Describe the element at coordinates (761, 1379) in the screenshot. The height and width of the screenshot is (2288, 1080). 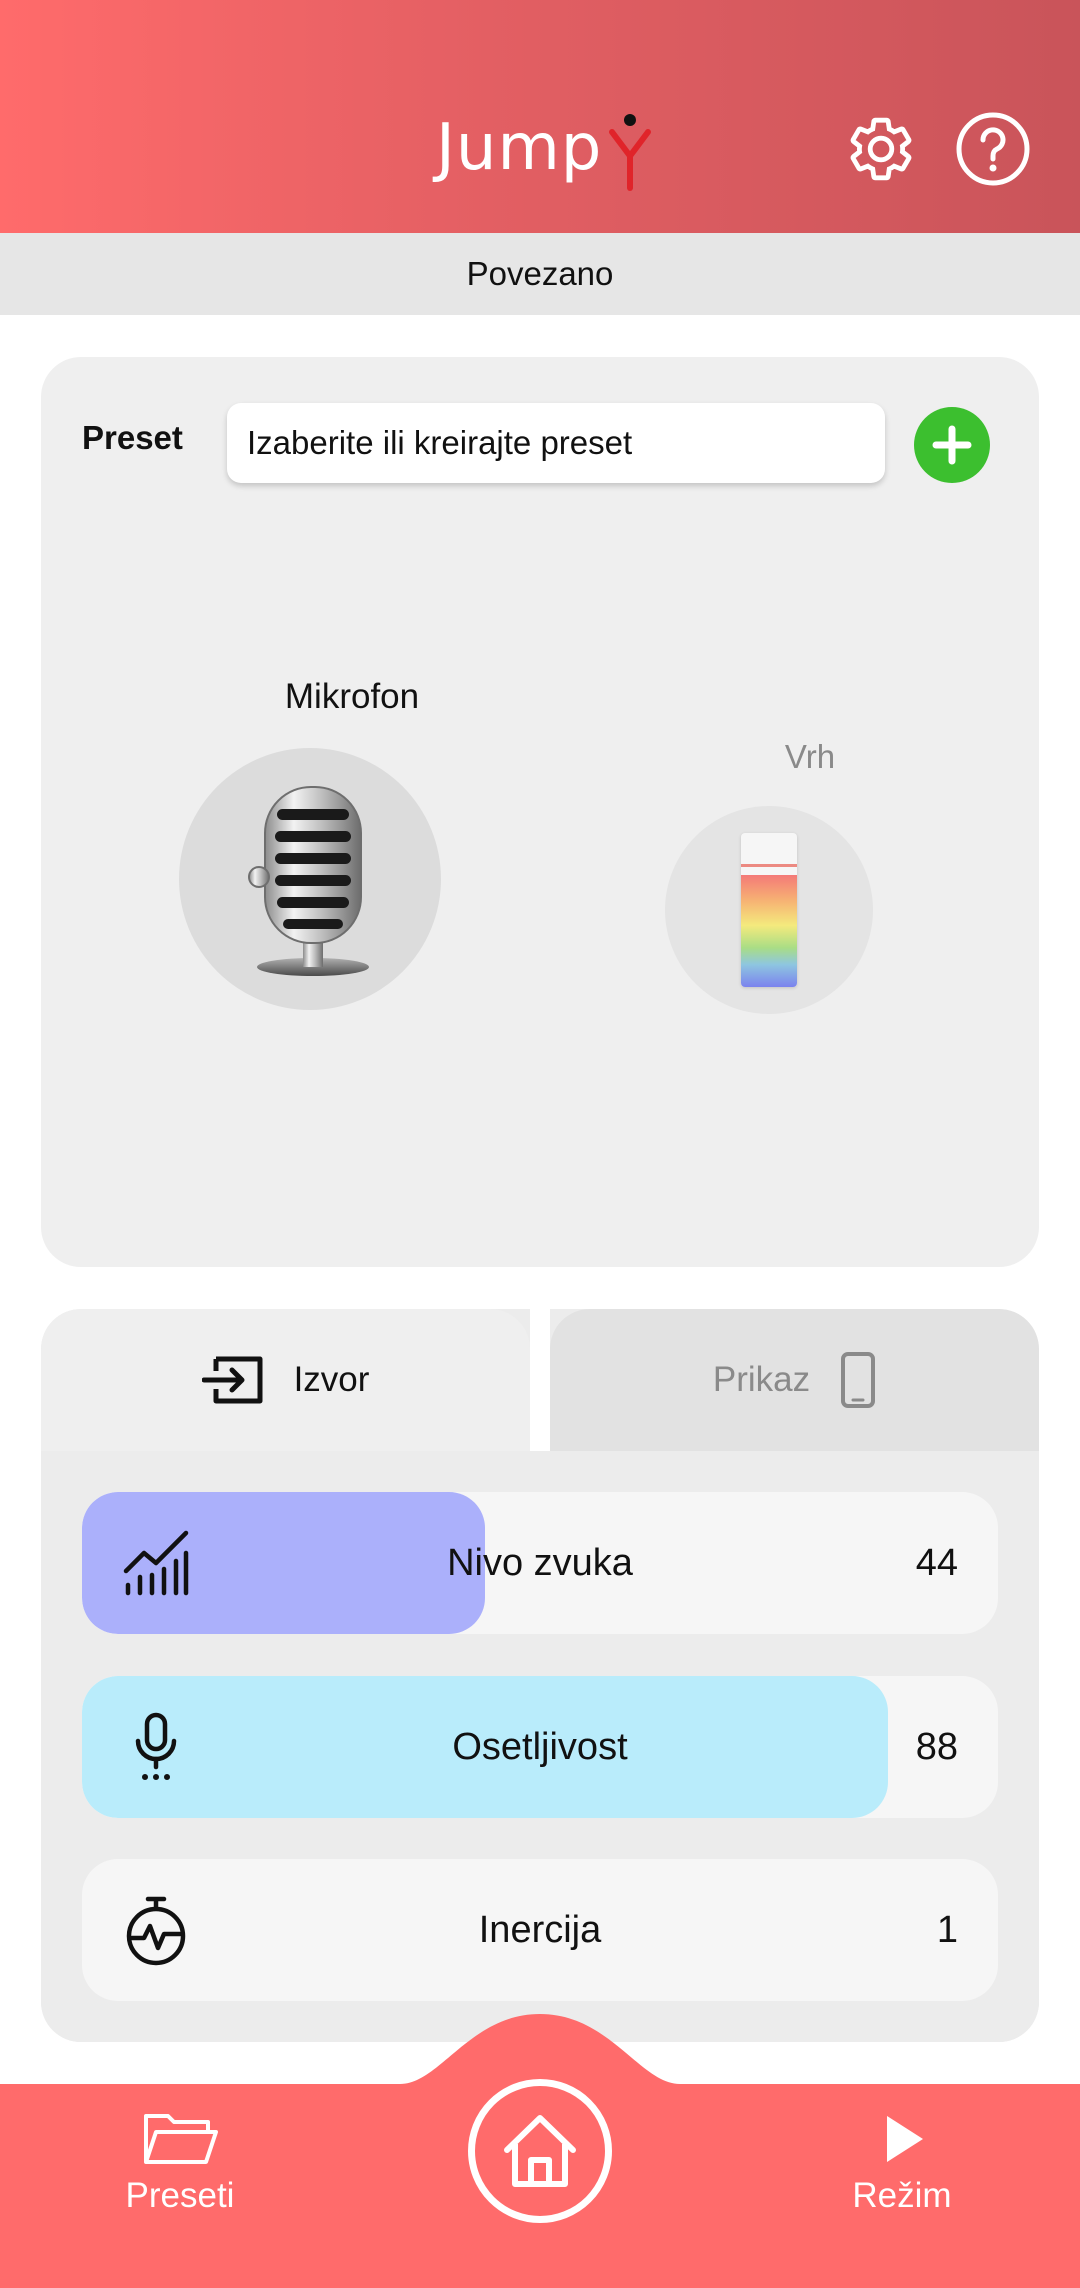
I see `tab-display-label: Prikaz` at that location.